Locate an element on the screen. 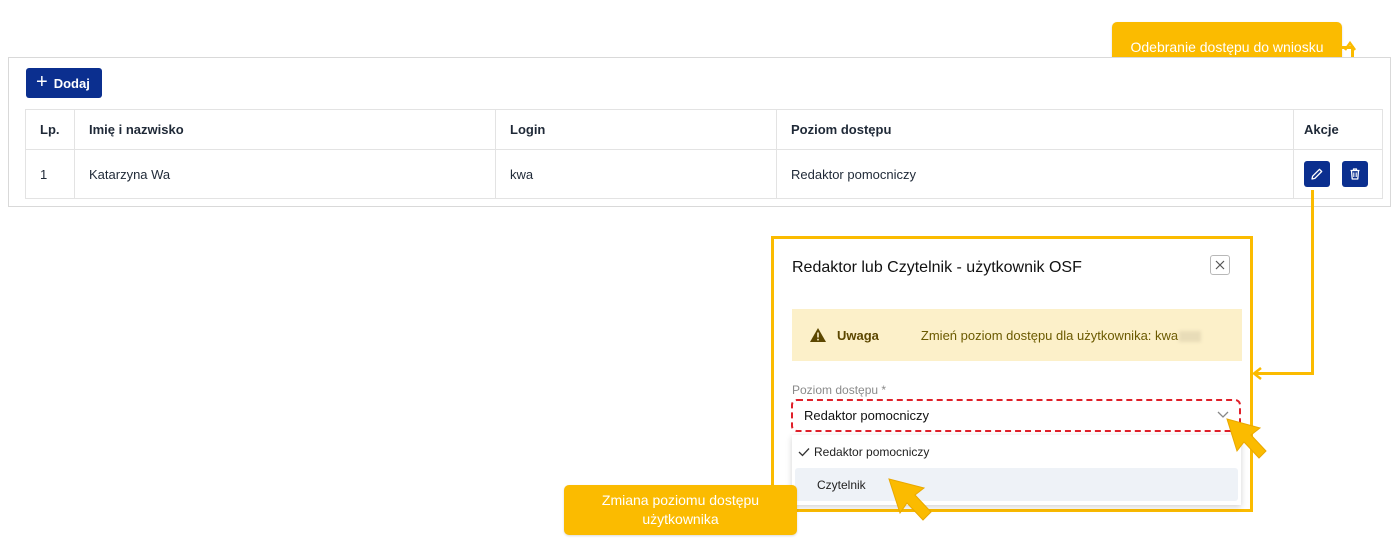 The width and height of the screenshot is (1397, 559). cell-login: kwa is located at coordinates (636, 174).